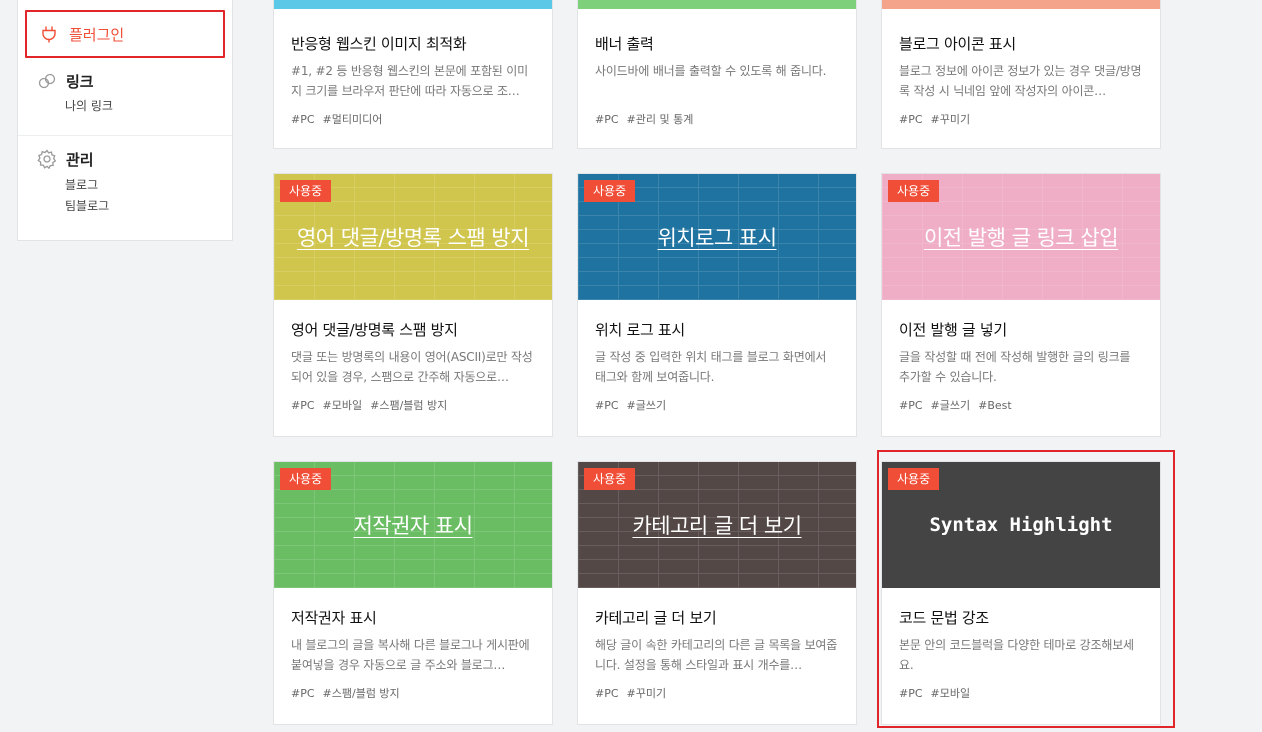 This screenshot has width=1262, height=732. I want to click on thumbnail-title: 위치로그 표시, so click(717, 238).